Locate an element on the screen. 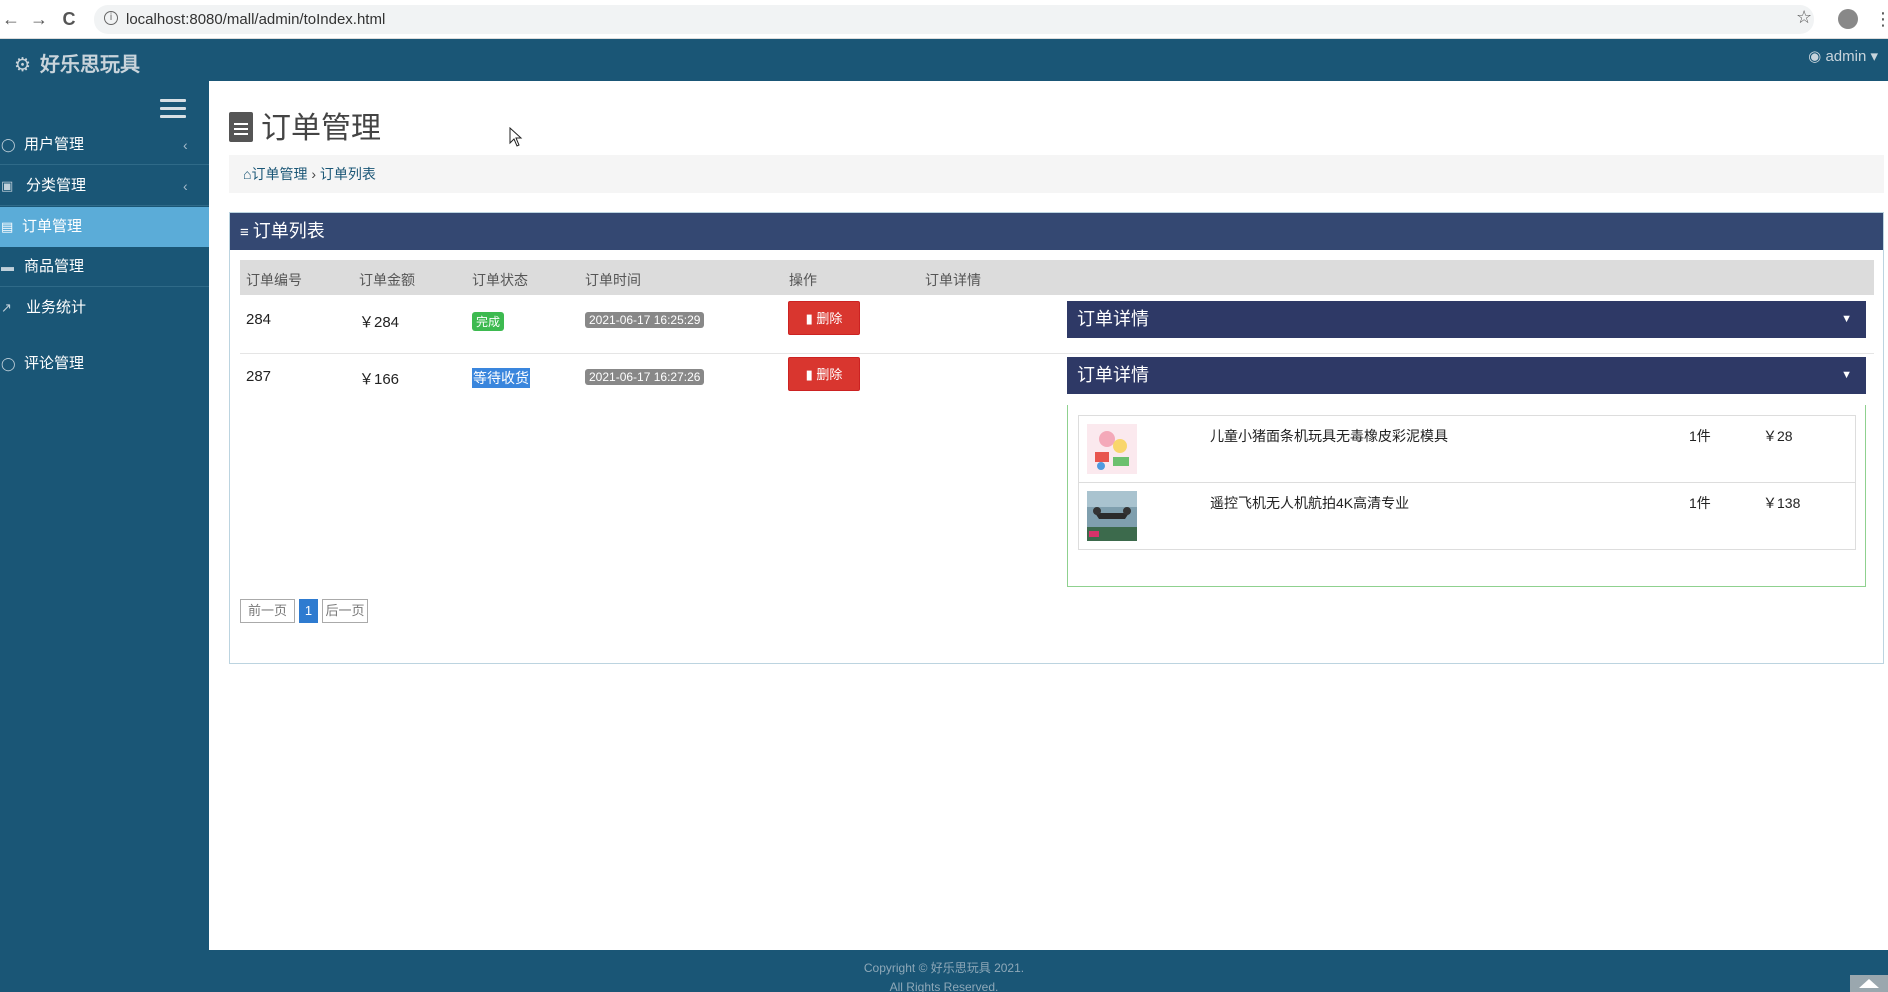 The height and width of the screenshot is (992, 1888). breadcrumb-home: ⌂订单管理 is located at coordinates (275, 174).